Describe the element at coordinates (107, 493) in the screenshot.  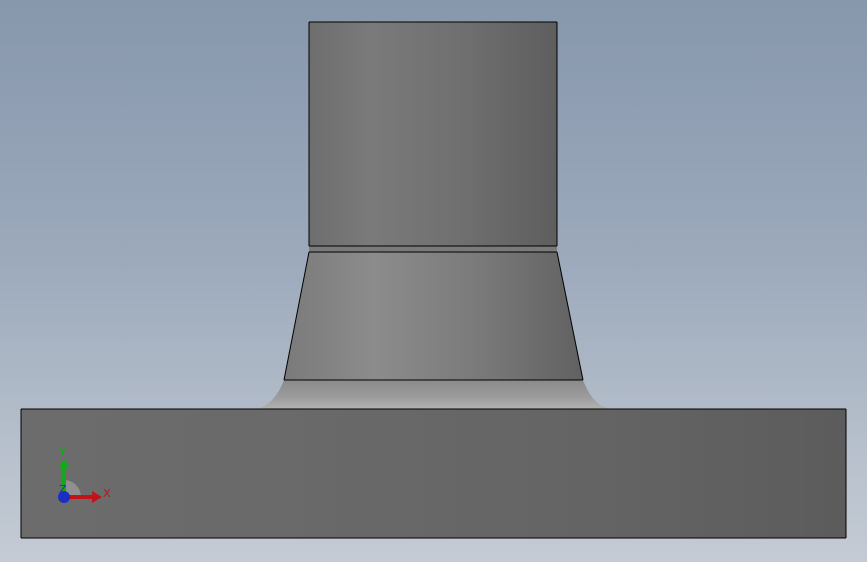
I see `x-axis-label: X` at that location.